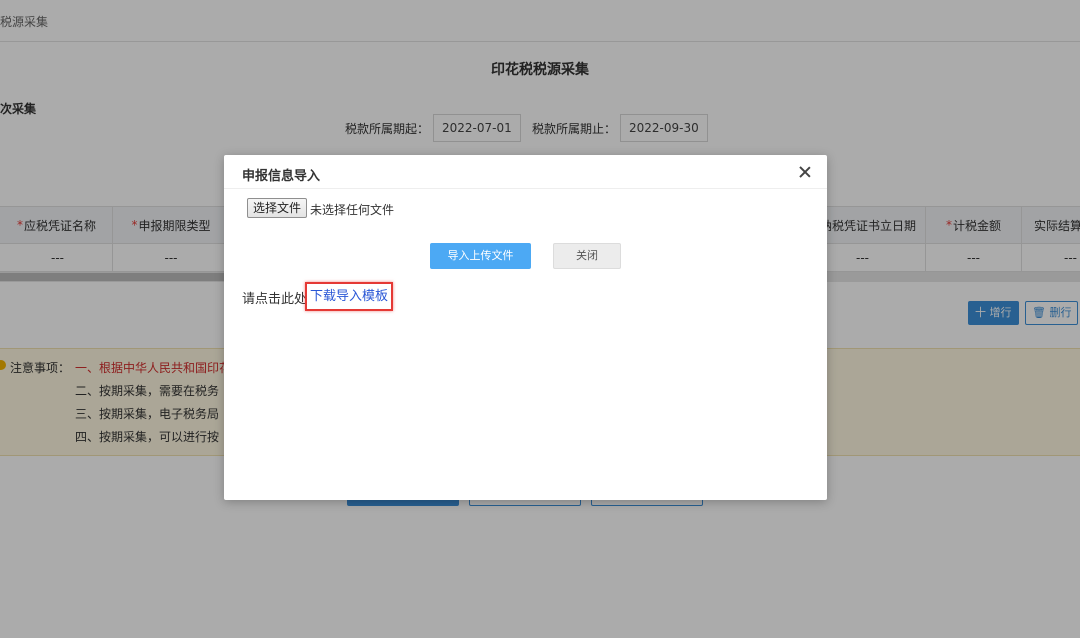 The height and width of the screenshot is (638, 1080). I want to click on dialog-header: 申报信息导入, so click(525, 172).